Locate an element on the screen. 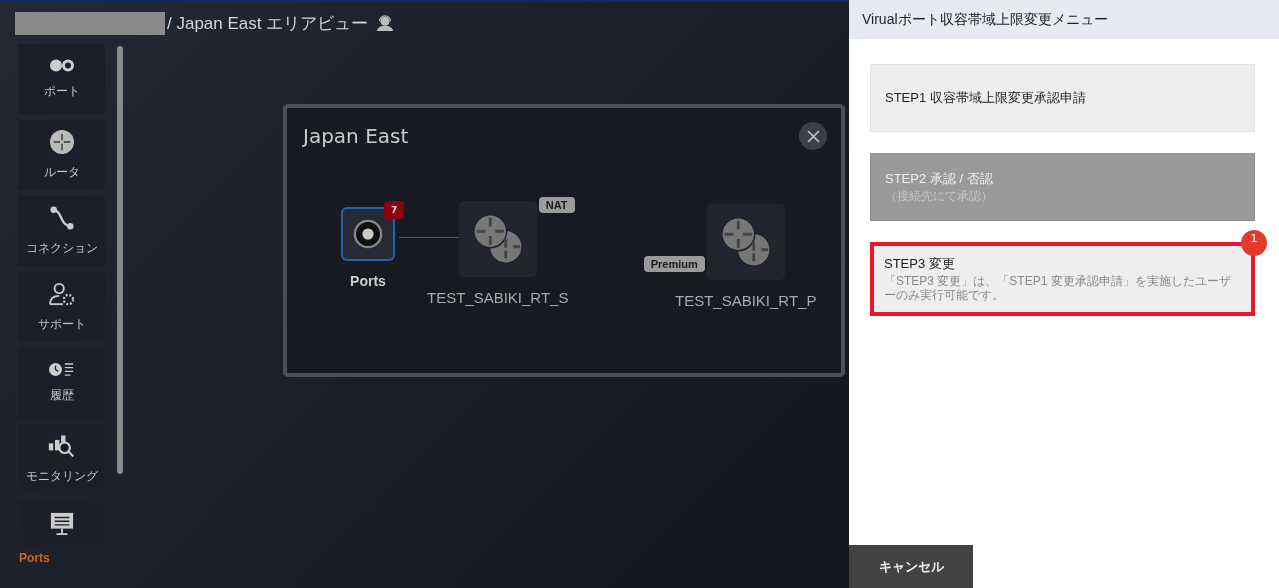 The width and height of the screenshot is (1279, 588). sidebar-item: サポート is located at coordinates (61, 307).